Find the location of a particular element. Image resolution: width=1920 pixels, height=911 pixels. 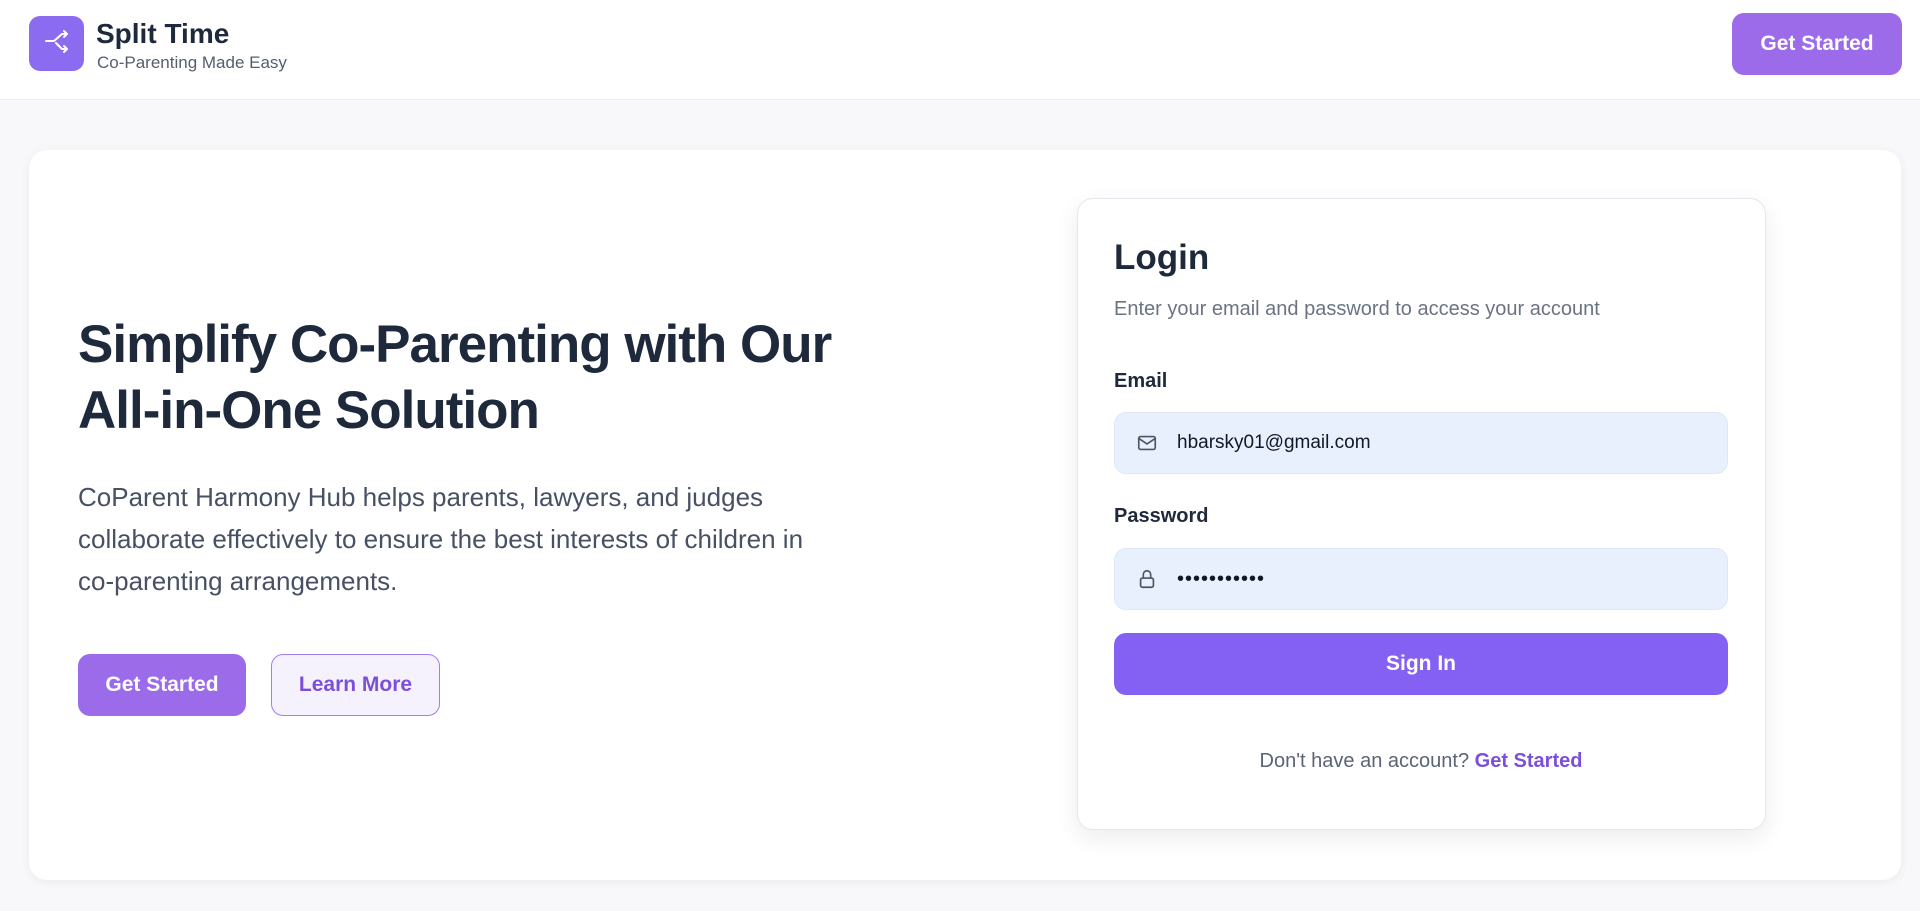

split-arrows-icon is located at coordinates (57, 43).